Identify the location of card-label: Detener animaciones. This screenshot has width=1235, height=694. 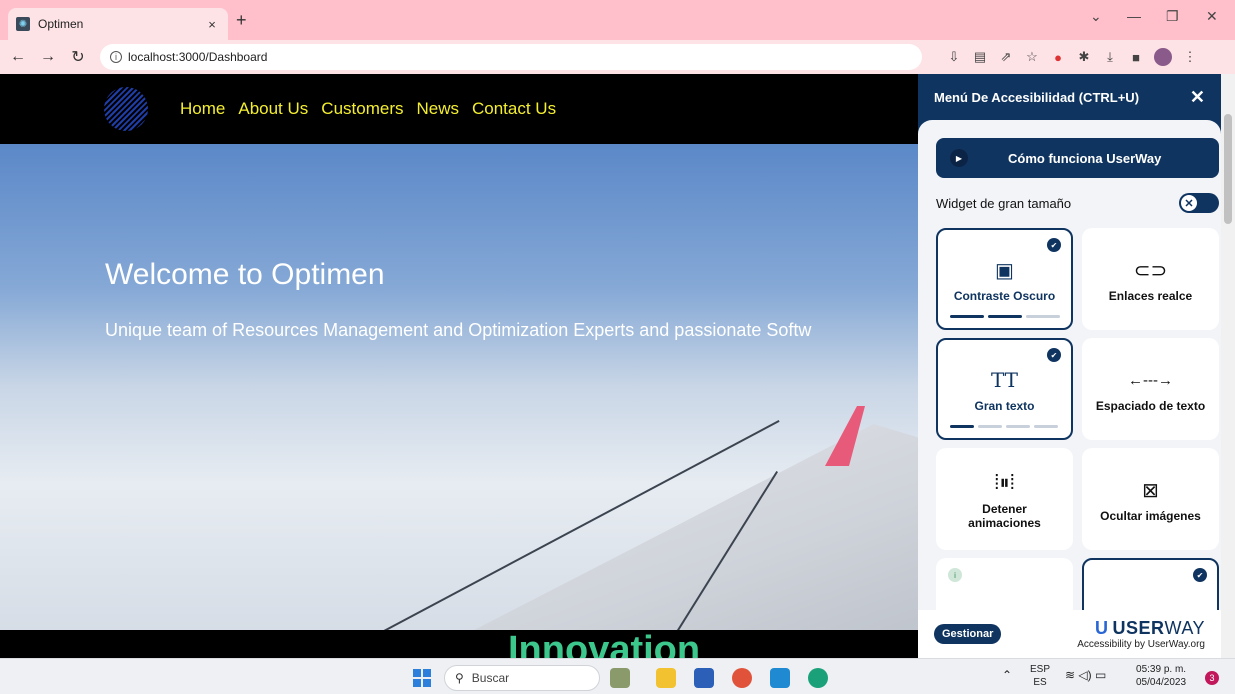
(1004, 516).